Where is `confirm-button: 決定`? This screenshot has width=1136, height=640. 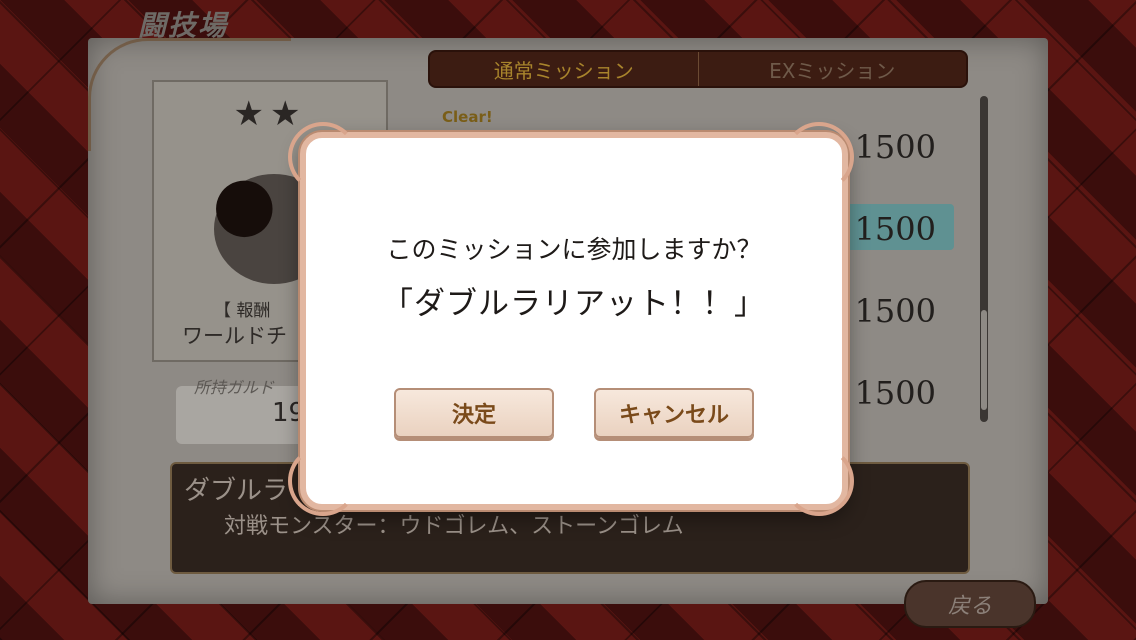
confirm-button: 決定 is located at coordinates (474, 413).